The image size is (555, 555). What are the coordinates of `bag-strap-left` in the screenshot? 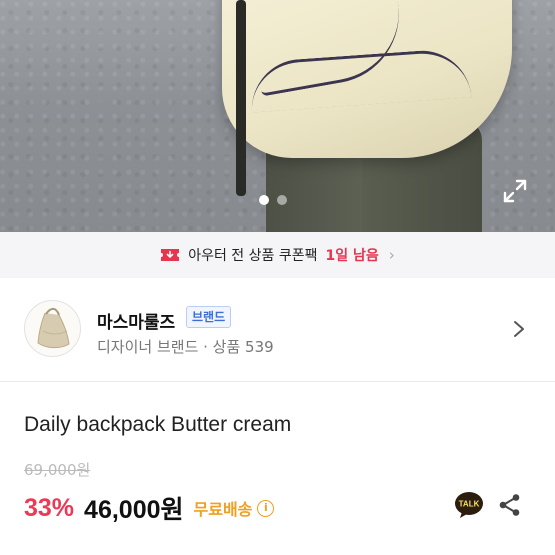 It's located at (241, 98).